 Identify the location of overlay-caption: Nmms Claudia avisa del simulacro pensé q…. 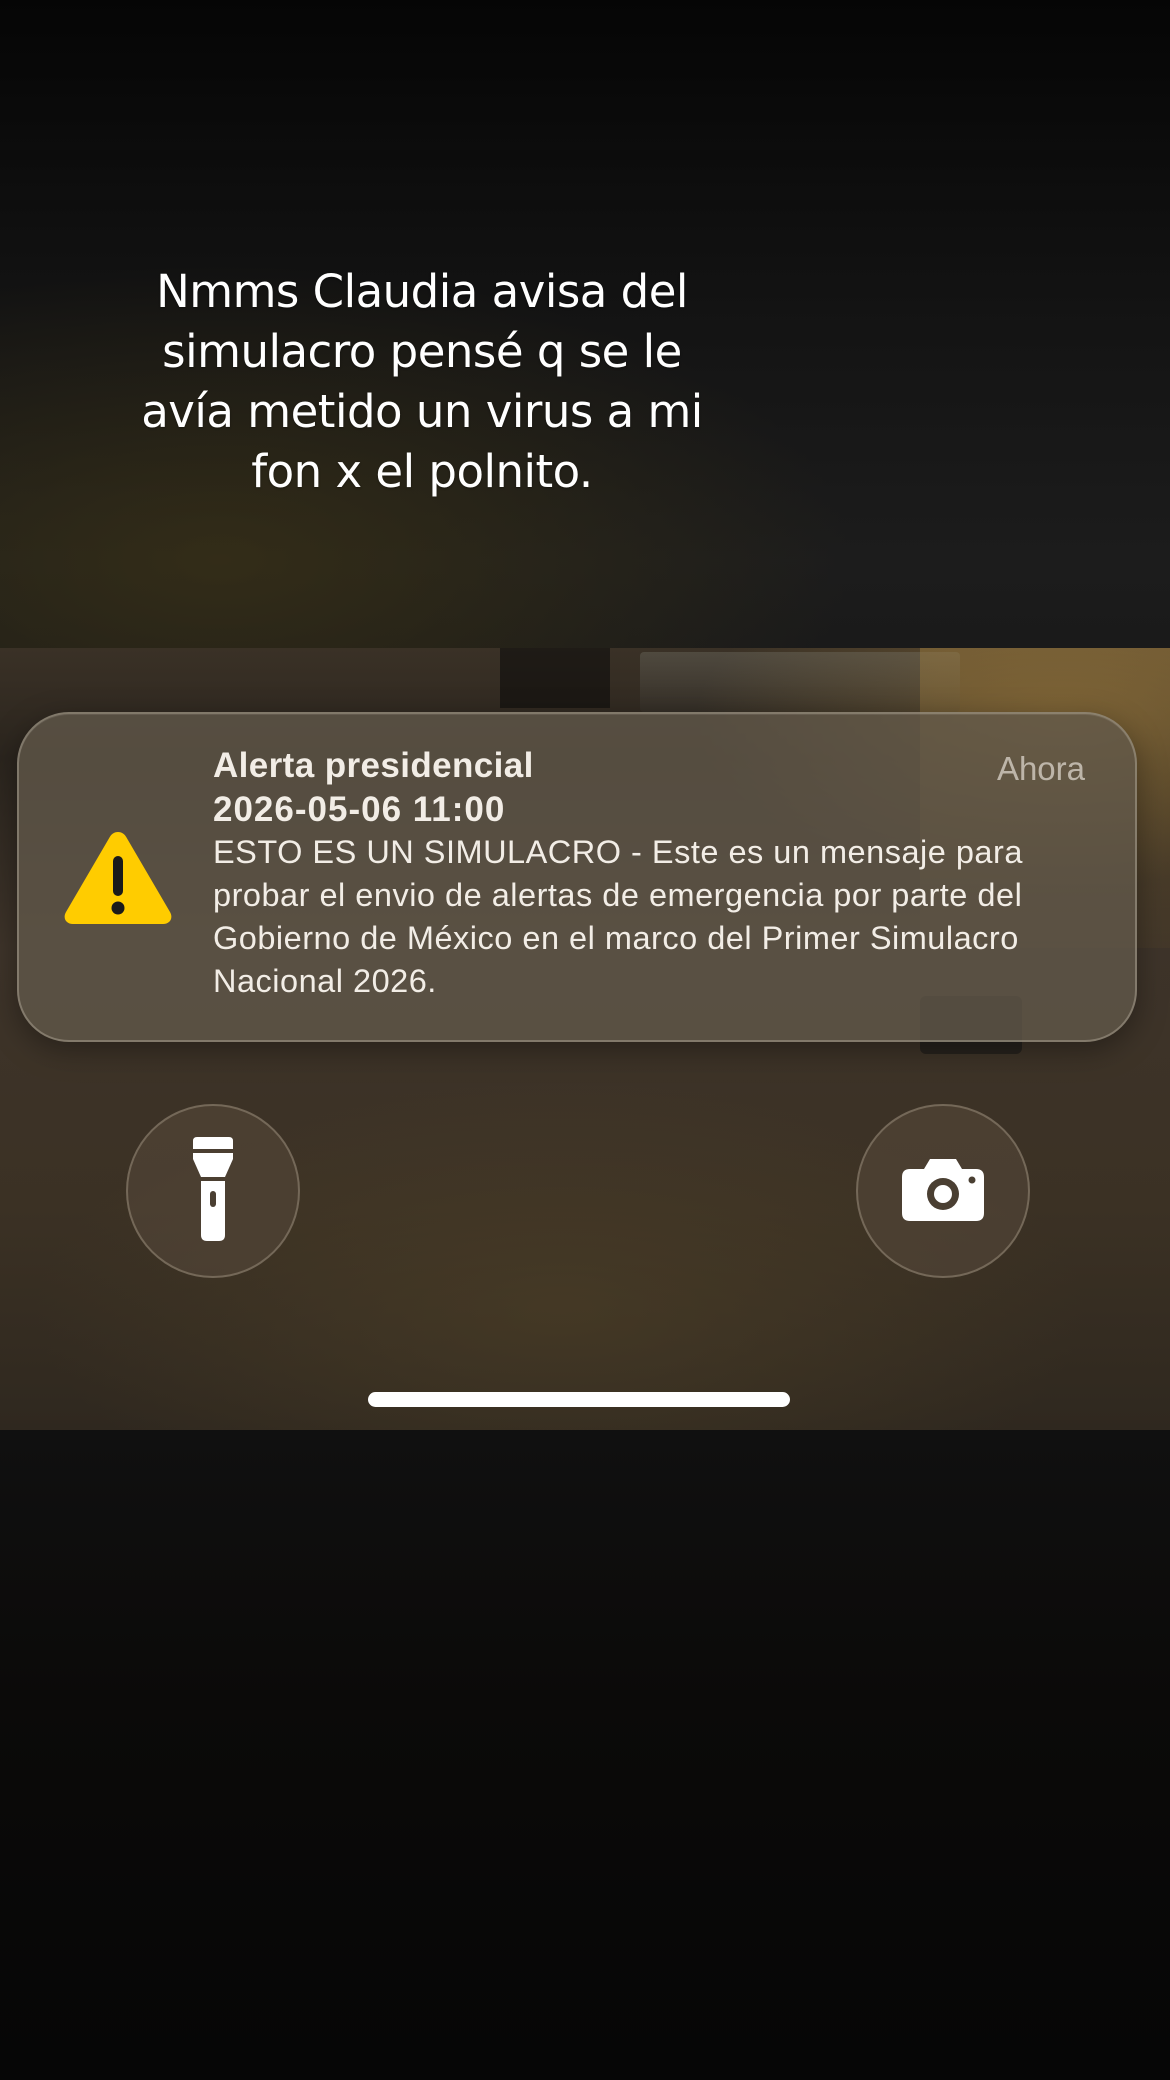
(422, 381).